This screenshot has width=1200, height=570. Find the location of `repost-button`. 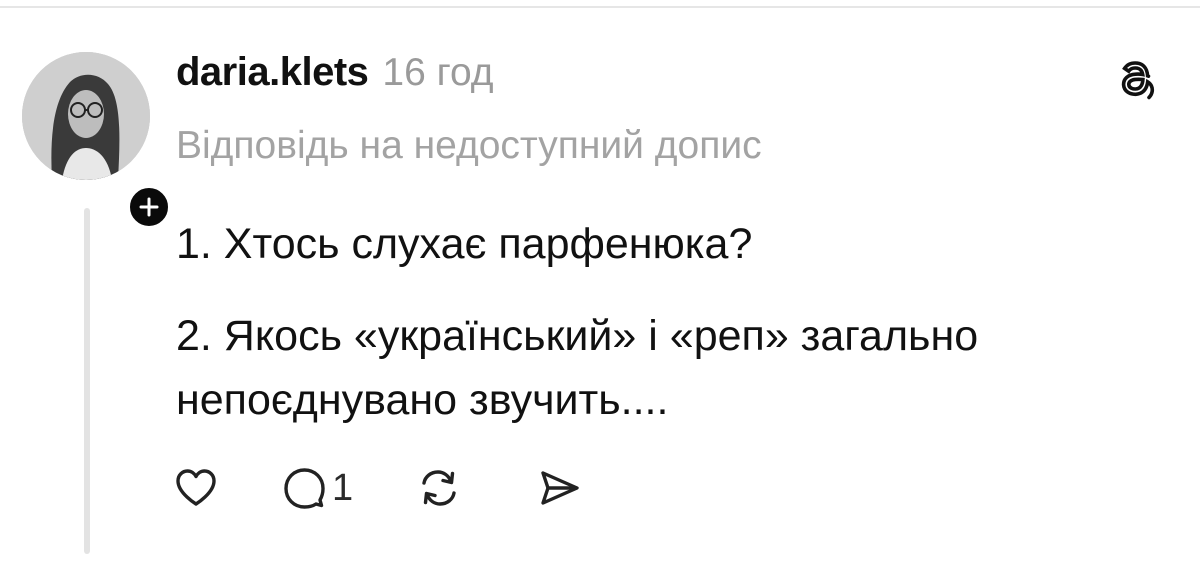

repost-button is located at coordinates (439, 488).